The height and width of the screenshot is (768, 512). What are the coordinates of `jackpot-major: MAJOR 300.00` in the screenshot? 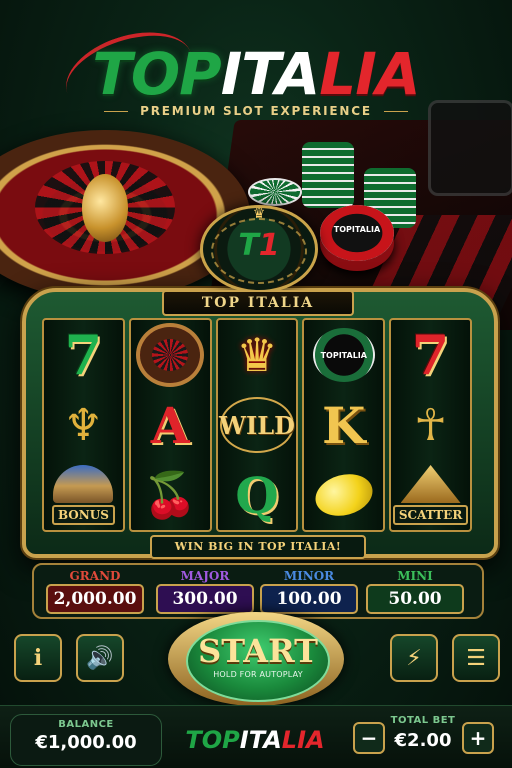 It's located at (205, 591).